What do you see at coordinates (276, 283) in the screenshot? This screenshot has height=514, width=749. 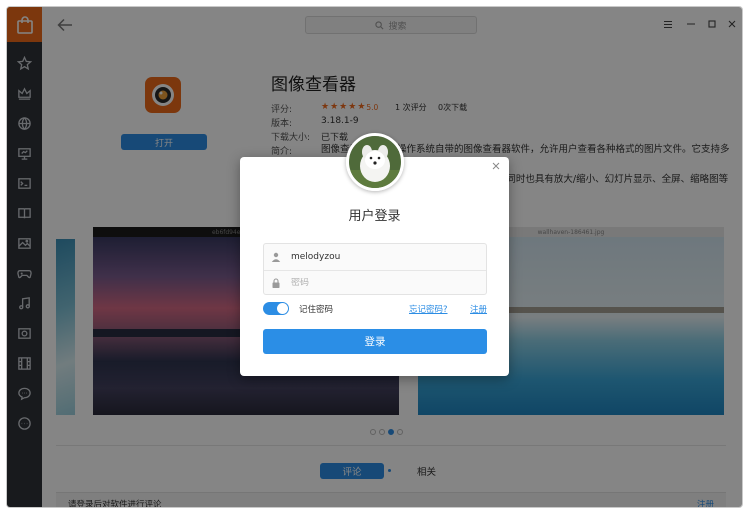 I see `lock-icon` at bounding box center [276, 283].